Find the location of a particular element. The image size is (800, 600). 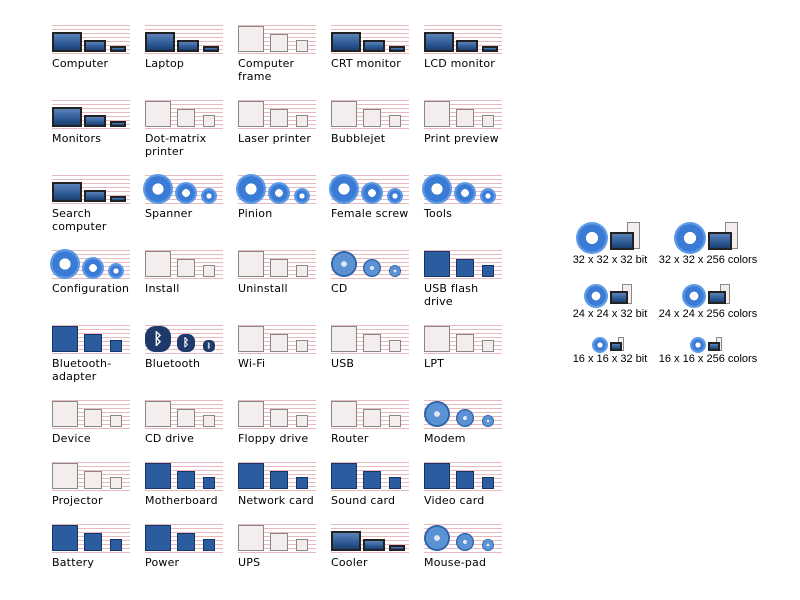

uninstall-icon is located at coordinates (279, 268).